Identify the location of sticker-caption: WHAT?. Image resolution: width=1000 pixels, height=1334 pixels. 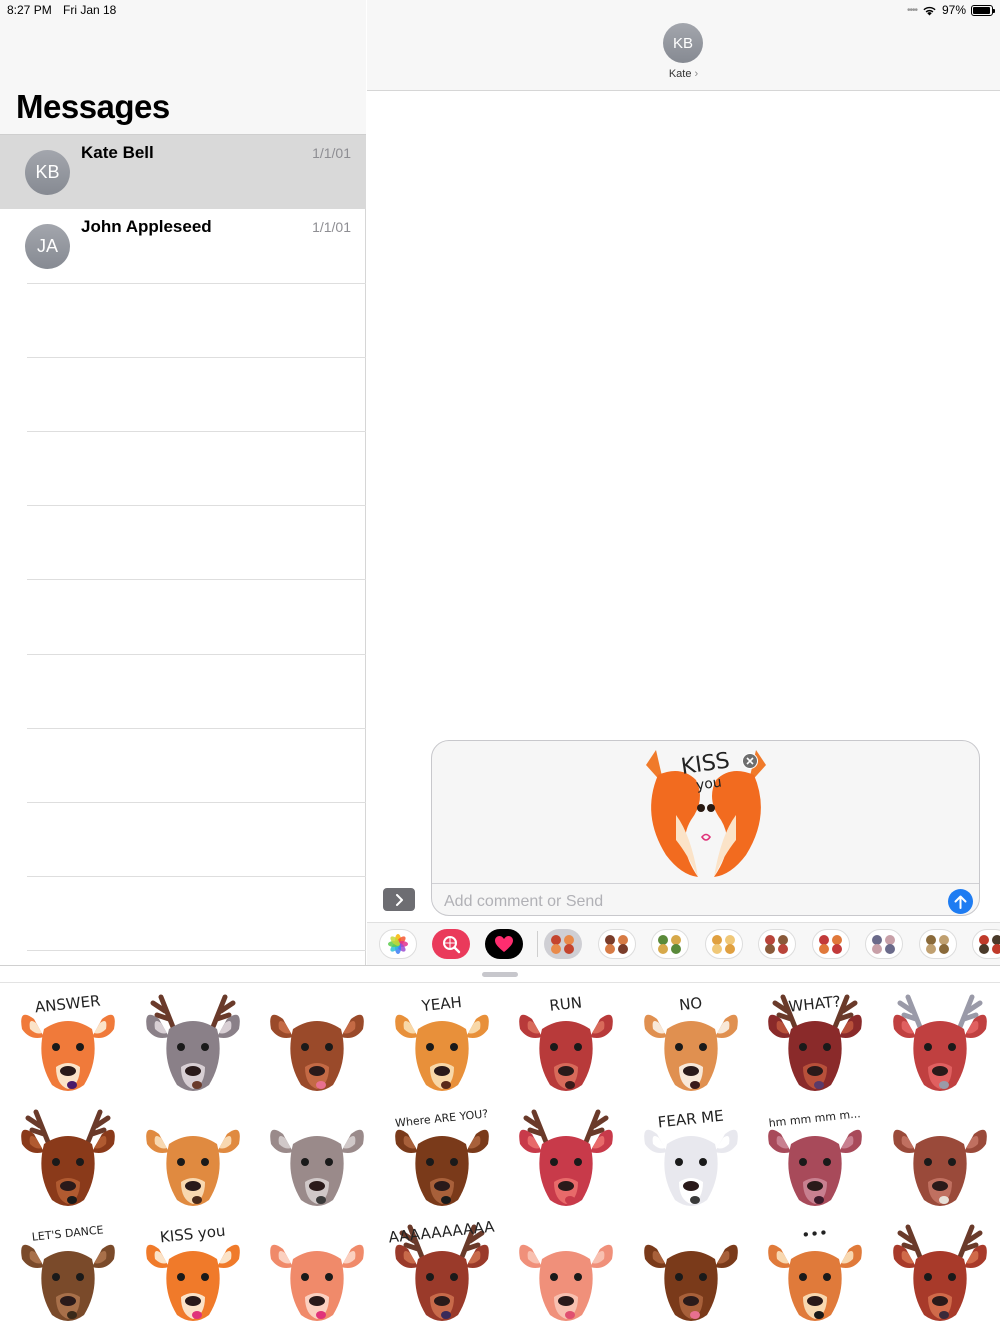
(815, 1003).